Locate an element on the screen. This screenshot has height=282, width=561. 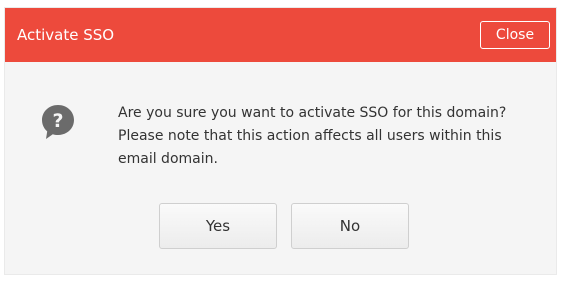
question-bubble-icon: ? is located at coordinates (58, 122).